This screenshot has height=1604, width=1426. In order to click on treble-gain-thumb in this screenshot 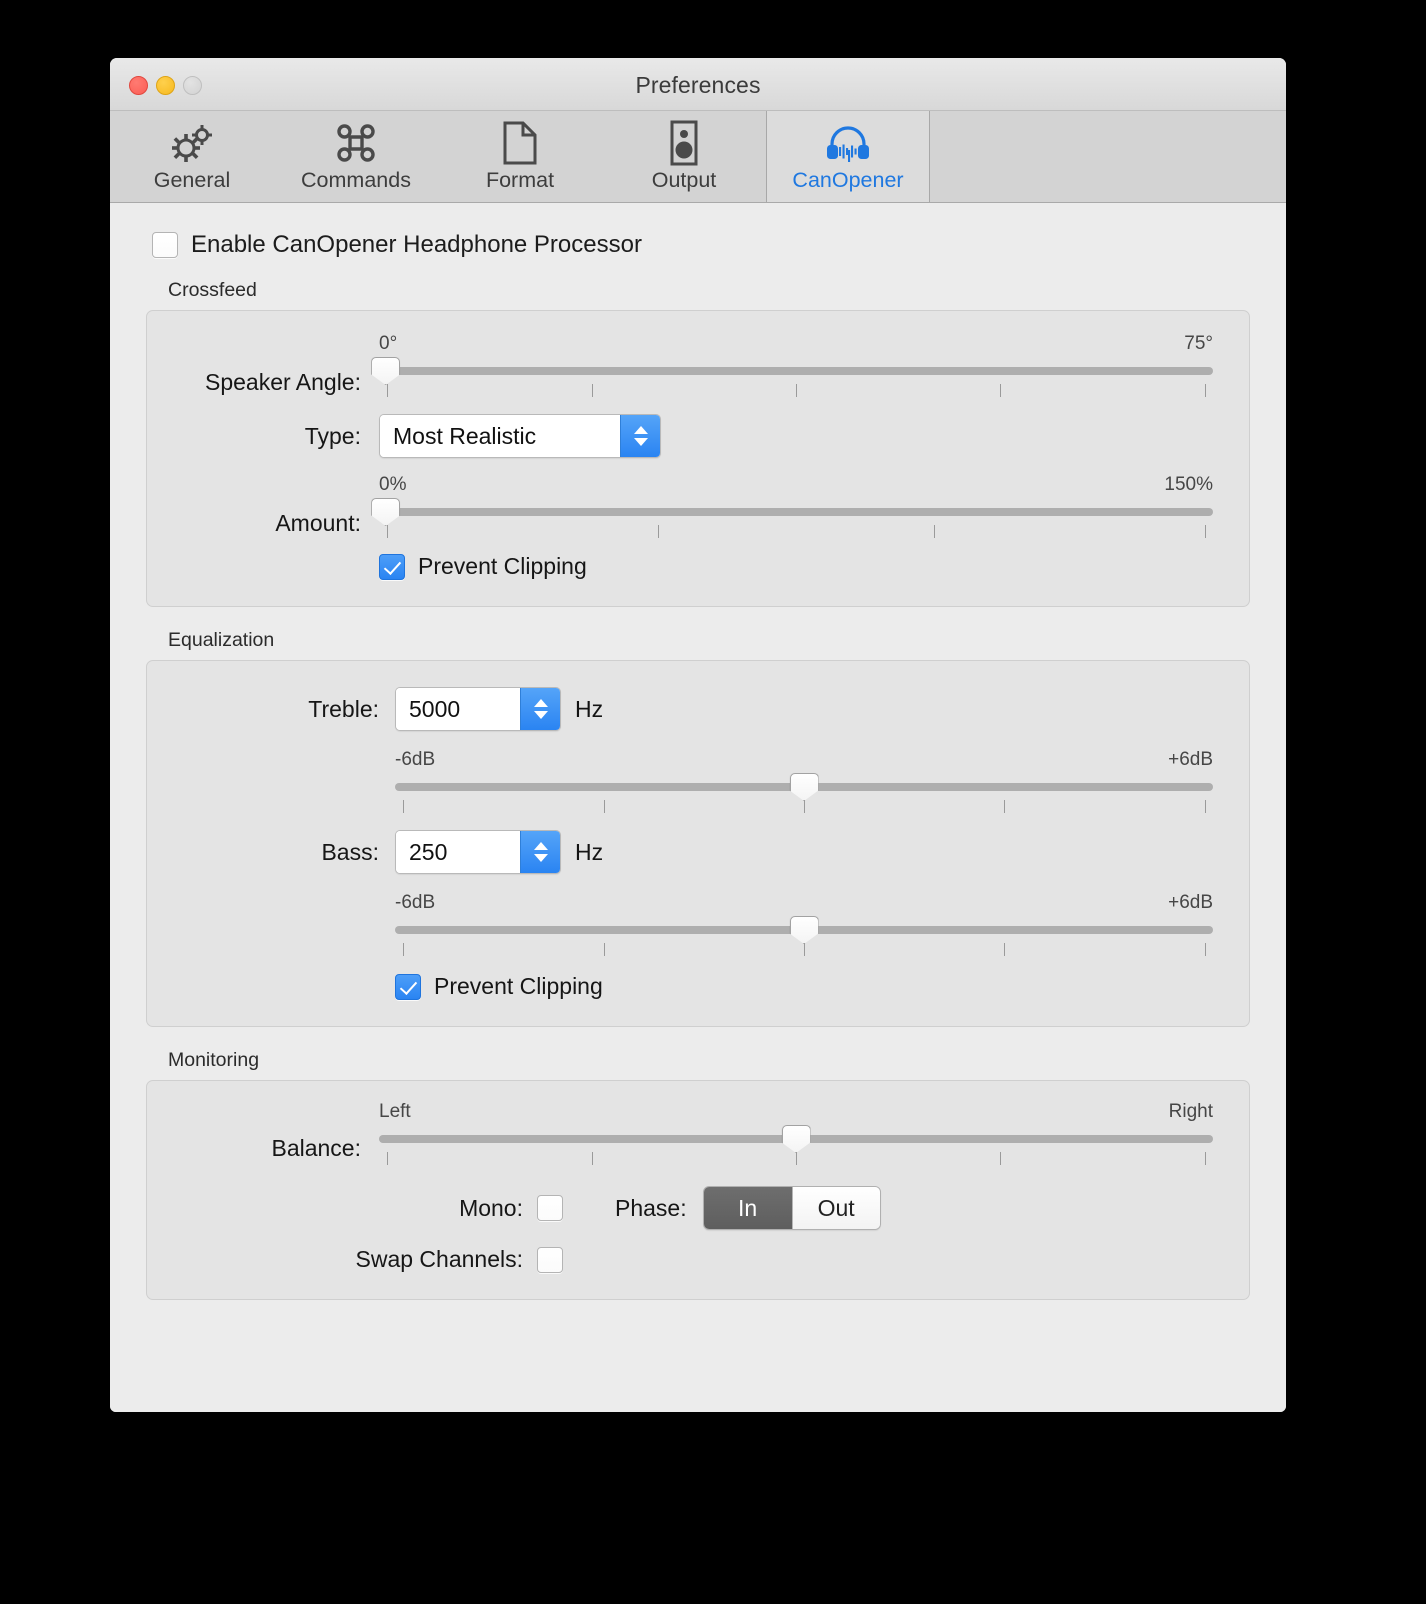, I will do `click(804, 787)`.